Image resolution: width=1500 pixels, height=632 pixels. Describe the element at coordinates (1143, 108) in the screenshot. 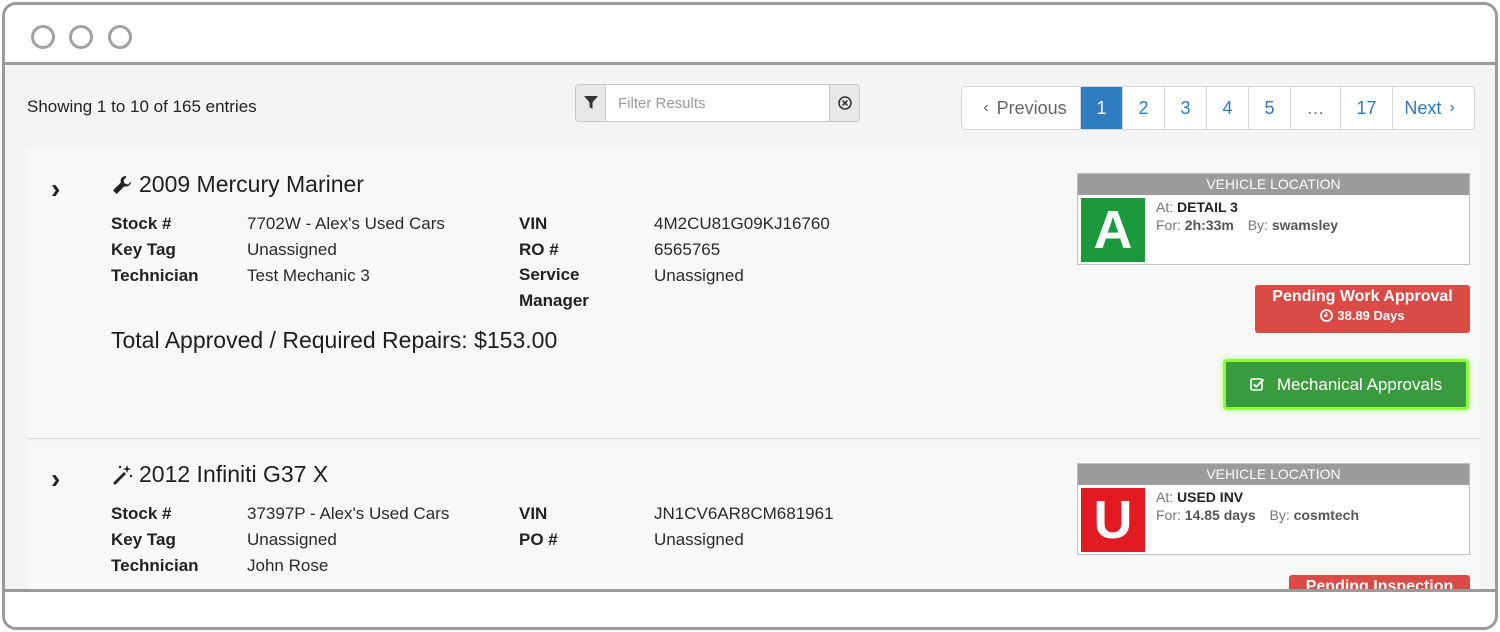

I see `page-button-2: 2` at that location.